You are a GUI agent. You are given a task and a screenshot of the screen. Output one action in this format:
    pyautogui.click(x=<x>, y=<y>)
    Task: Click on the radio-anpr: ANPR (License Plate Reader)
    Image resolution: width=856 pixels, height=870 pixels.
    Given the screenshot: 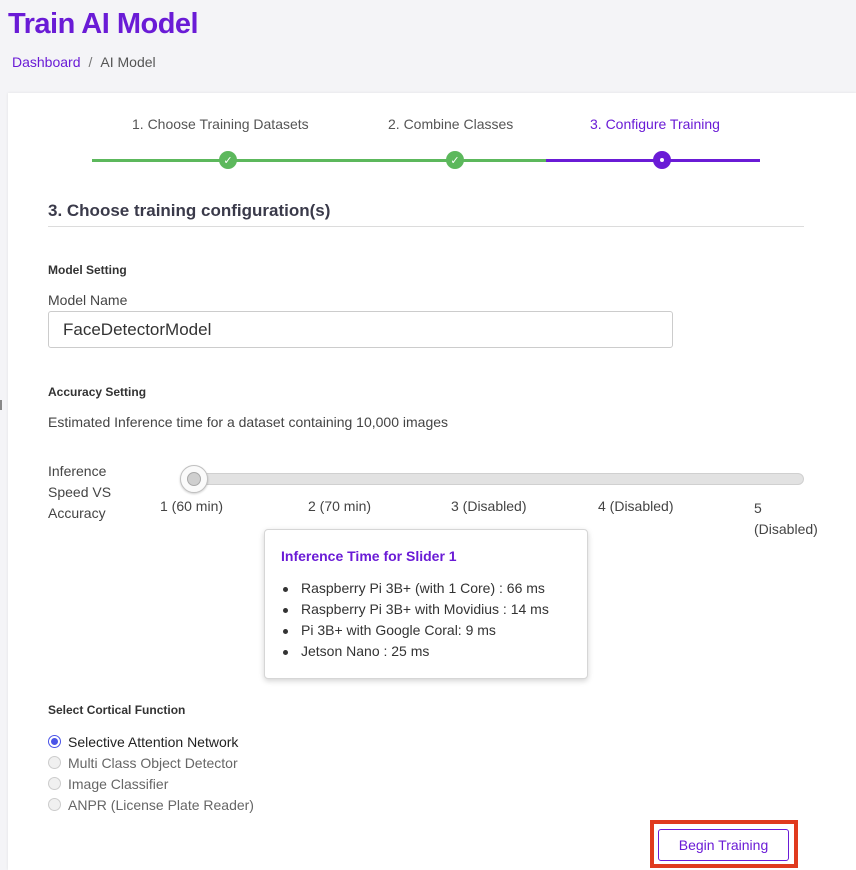 What is the action you would take?
    pyautogui.click(x=151, y=804)
    